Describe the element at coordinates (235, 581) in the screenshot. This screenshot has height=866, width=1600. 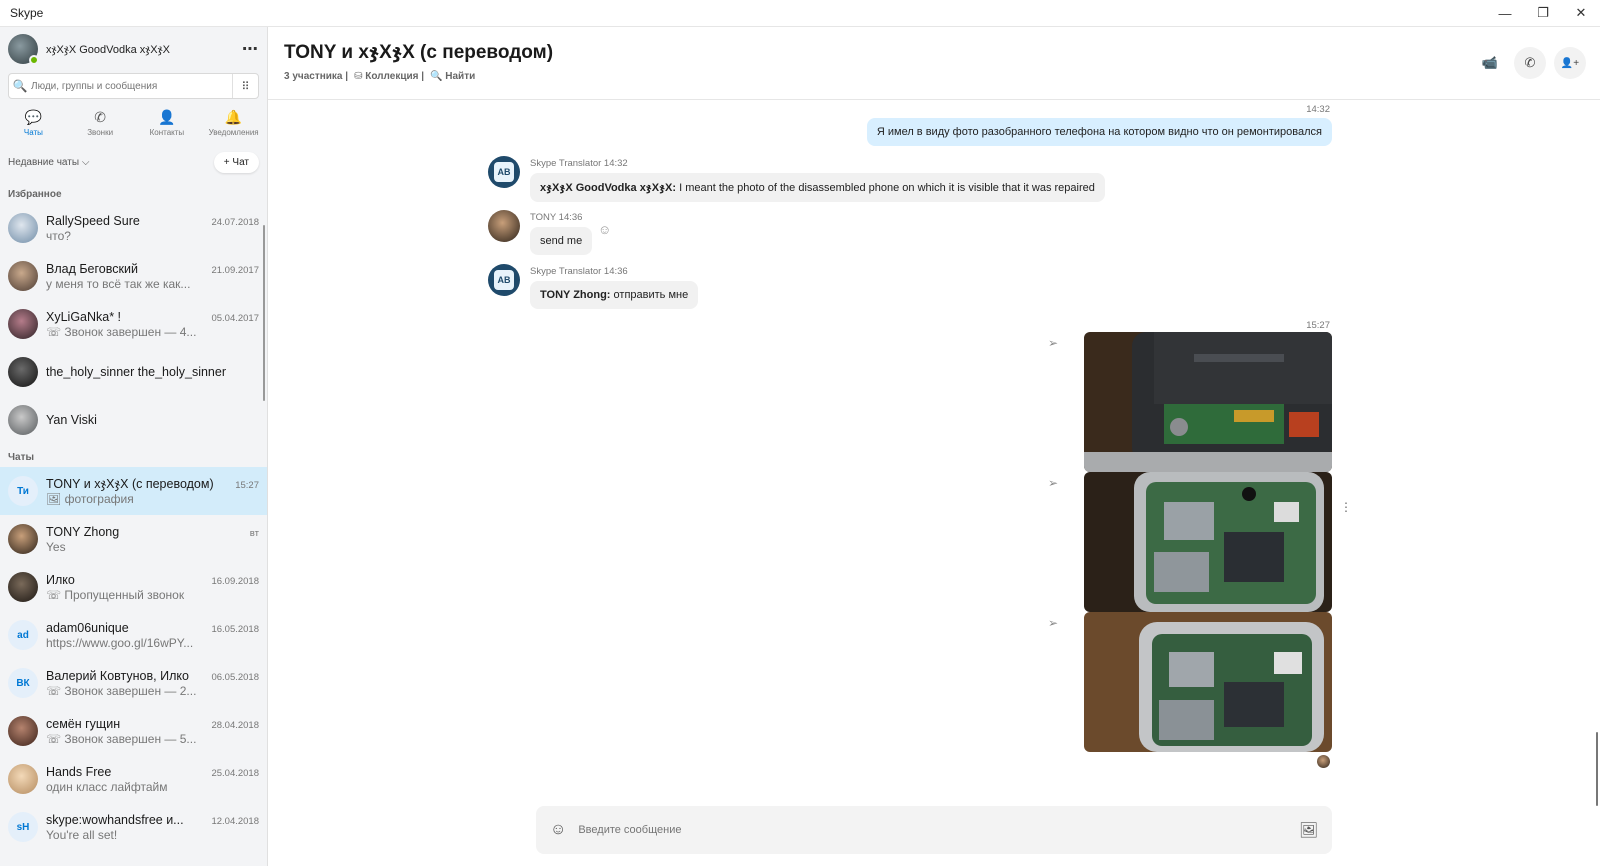
I see `chat-date: 16.09.2018` at that location.